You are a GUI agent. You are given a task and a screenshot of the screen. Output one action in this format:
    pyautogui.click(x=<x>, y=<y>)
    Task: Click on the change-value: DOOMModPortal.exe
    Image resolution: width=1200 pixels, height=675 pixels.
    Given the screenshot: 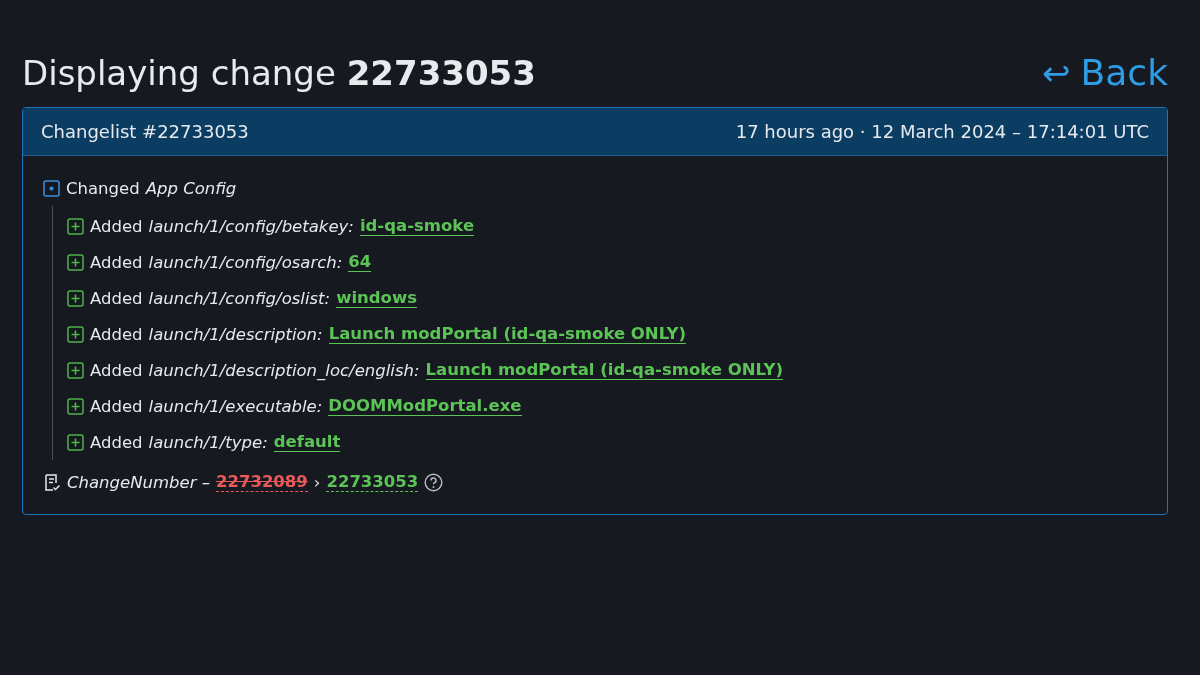 What is the action you would take?
    pyautogui.click(x=425, y=406)
    